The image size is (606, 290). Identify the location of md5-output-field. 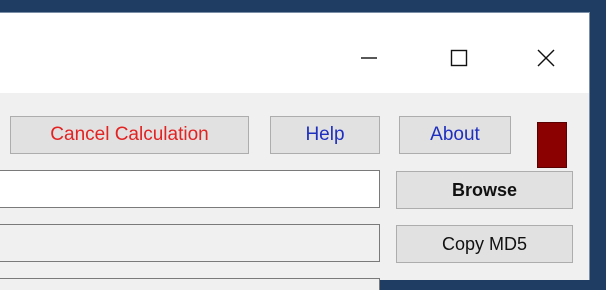
(190, 243).